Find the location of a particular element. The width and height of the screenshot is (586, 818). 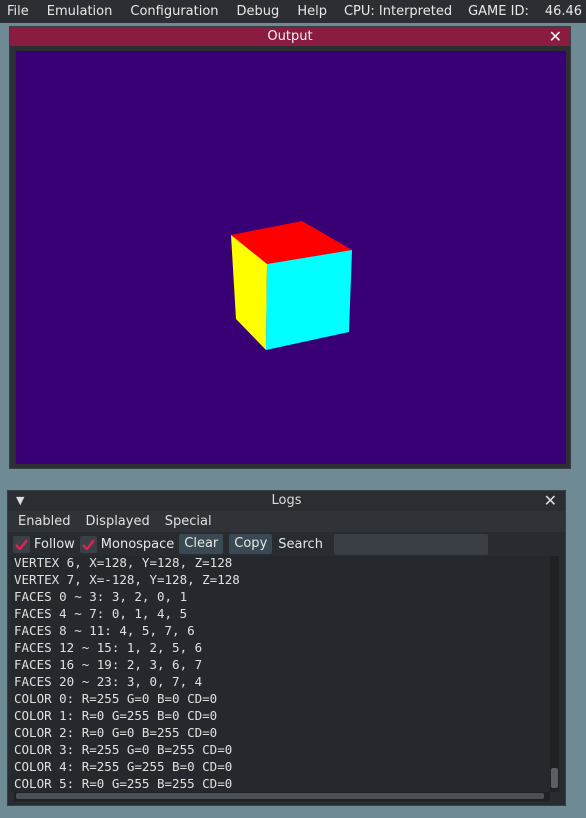

horizontal-scrollbar is located at coordinates (282, 796).